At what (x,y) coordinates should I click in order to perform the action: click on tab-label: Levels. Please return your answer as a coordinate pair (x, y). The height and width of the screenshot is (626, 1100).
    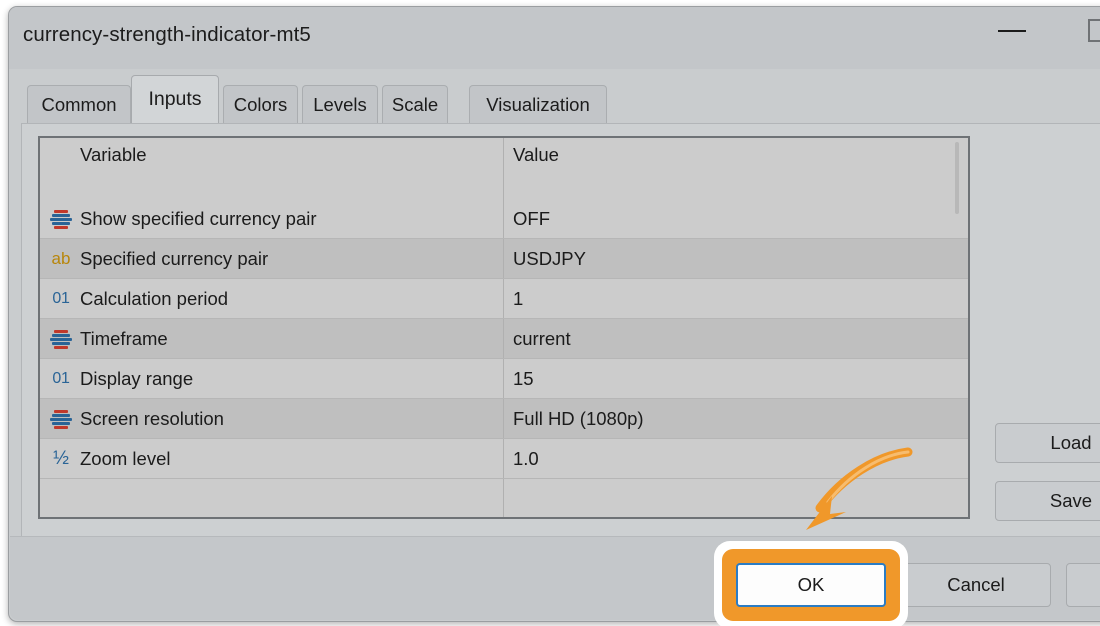
    Looking at the image, I should click on (340, 104).